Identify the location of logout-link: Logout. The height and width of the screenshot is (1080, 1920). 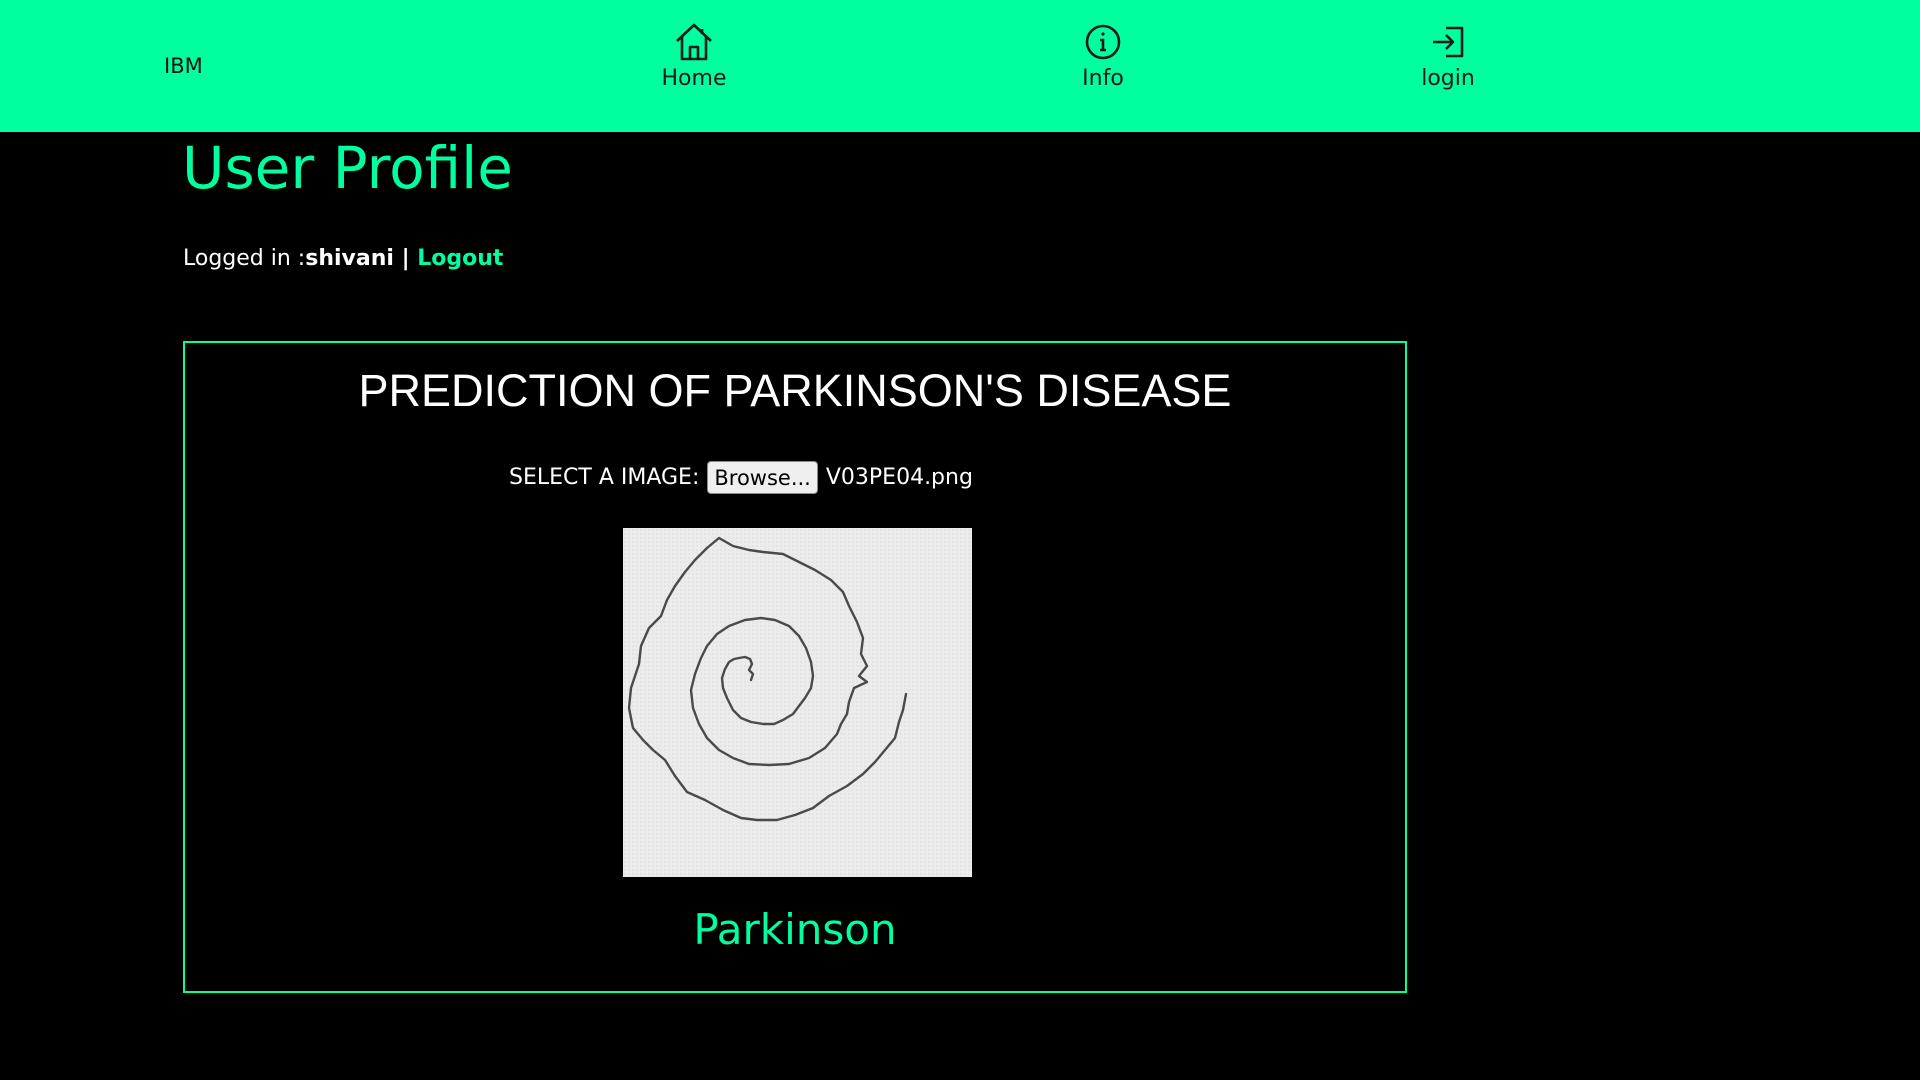
(460, 258).